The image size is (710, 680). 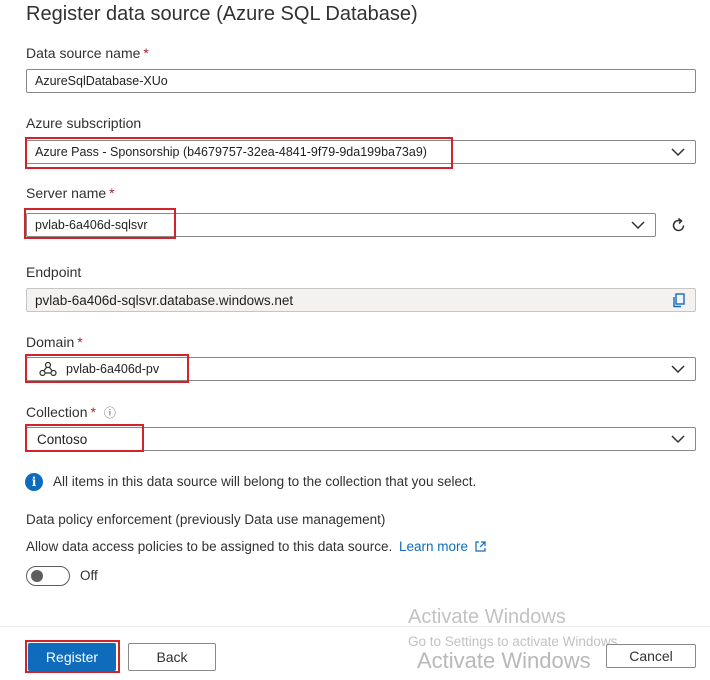 What do you see at coordinates (113, 369) in the screenshot?
I see `domain-value: pvlab-6a406d-pv` at bounding box center [113, 369].